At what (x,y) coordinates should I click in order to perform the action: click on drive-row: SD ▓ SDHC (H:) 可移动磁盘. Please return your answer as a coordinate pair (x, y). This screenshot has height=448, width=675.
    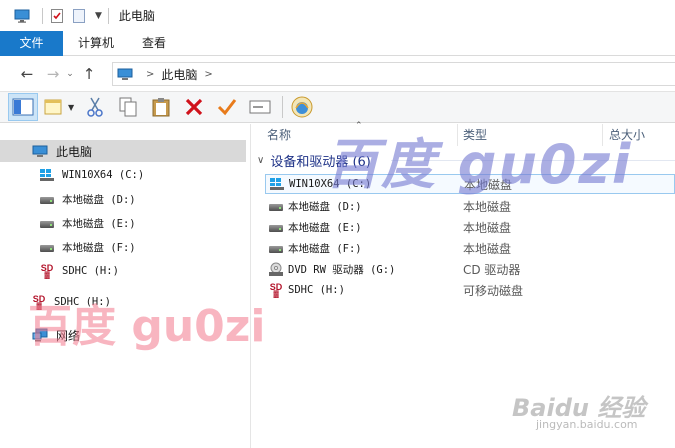
    Looking at the image, I should click on (470, 290).